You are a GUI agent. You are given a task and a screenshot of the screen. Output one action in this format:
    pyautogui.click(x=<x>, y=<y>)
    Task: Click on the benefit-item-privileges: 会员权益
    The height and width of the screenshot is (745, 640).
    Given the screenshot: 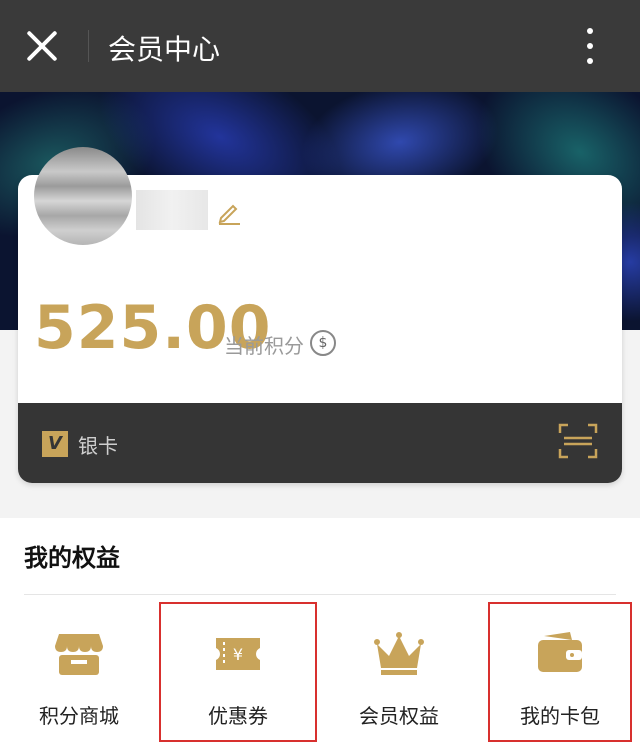 What is the action you would take?
    pyautogui.click(x=399, y=673)
    